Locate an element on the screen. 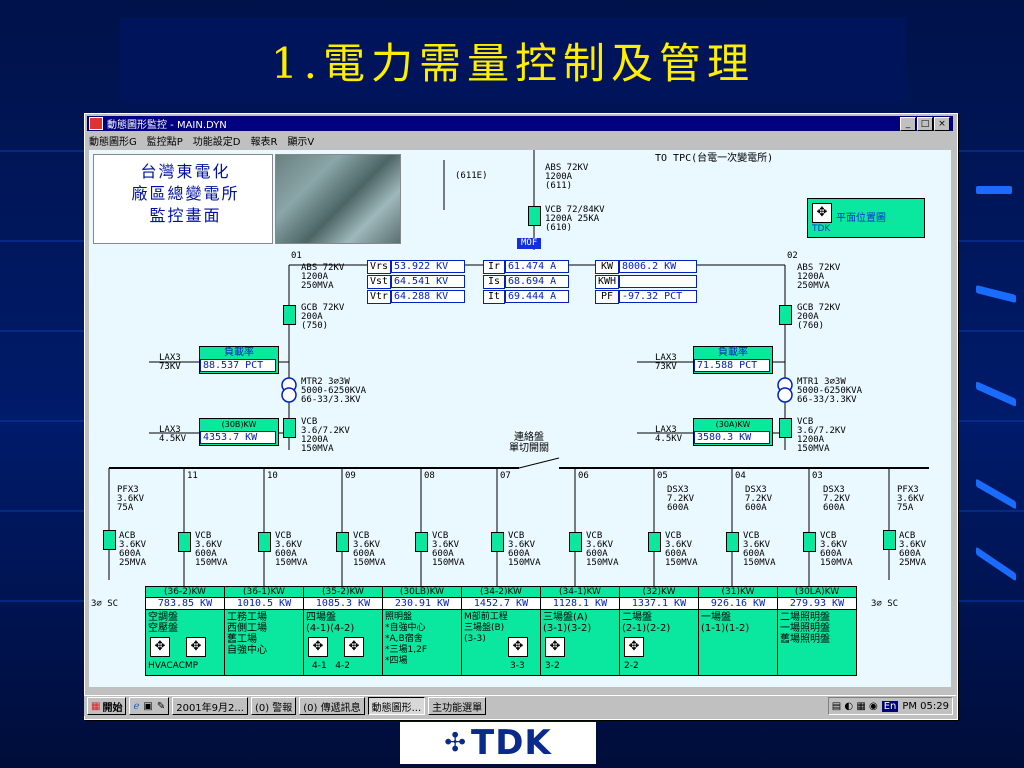 Image resolution: width=1024 pixels, height=768 pixels. vcb-09-label: VCB 3.6KV 600A 150MVA is located at coordinates (369, 549).